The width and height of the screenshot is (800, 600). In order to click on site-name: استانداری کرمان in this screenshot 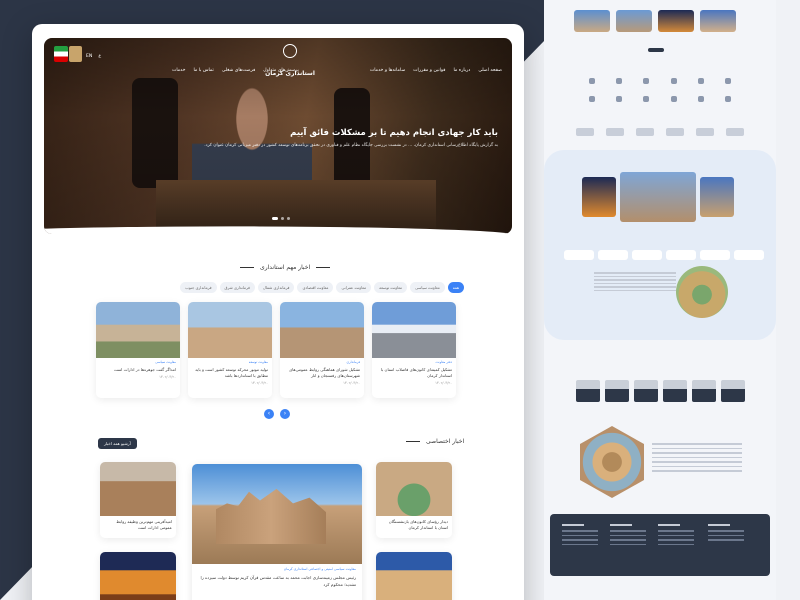, I will do `click(290, 73)`.